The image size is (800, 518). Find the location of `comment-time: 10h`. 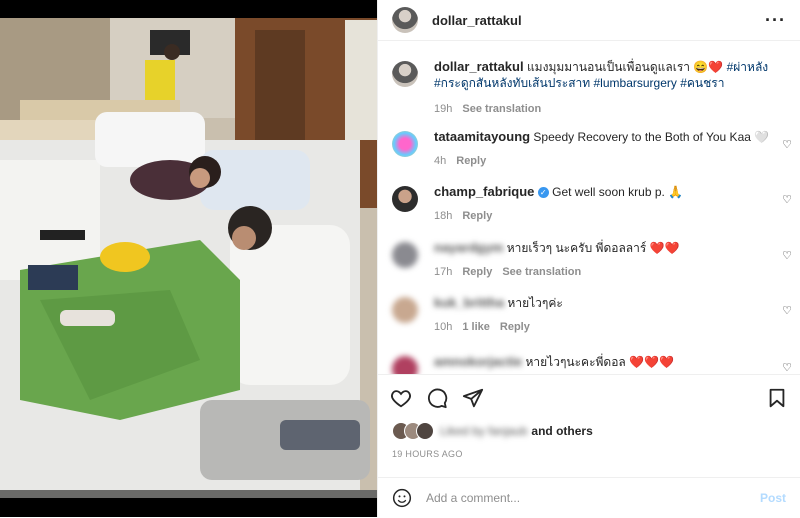

comment-time: 10h is located at coordinates (443, 327).